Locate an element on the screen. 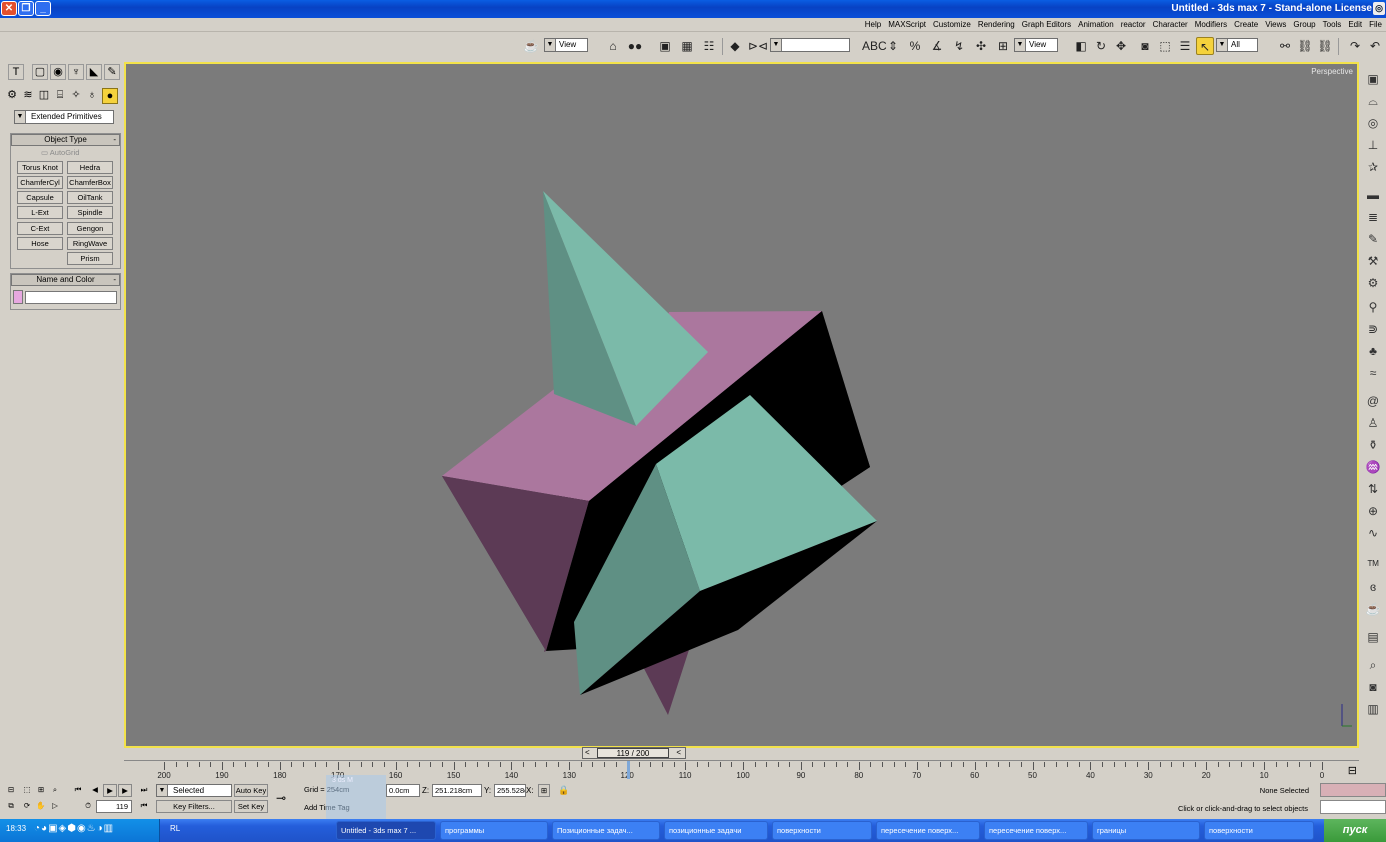  utilities-tab-icon: T is located at coordinates (16, 72).